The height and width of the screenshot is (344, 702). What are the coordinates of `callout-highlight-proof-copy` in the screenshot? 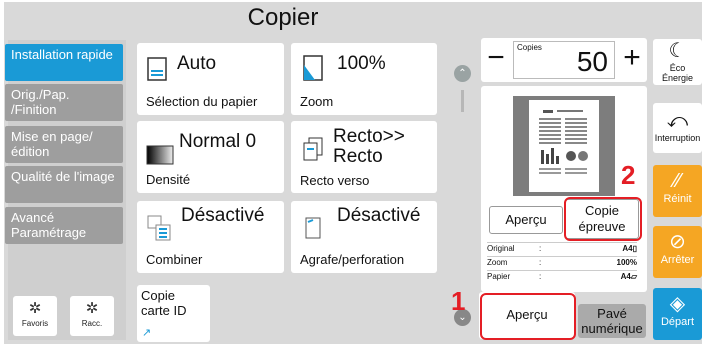 It's located at (603, 219).